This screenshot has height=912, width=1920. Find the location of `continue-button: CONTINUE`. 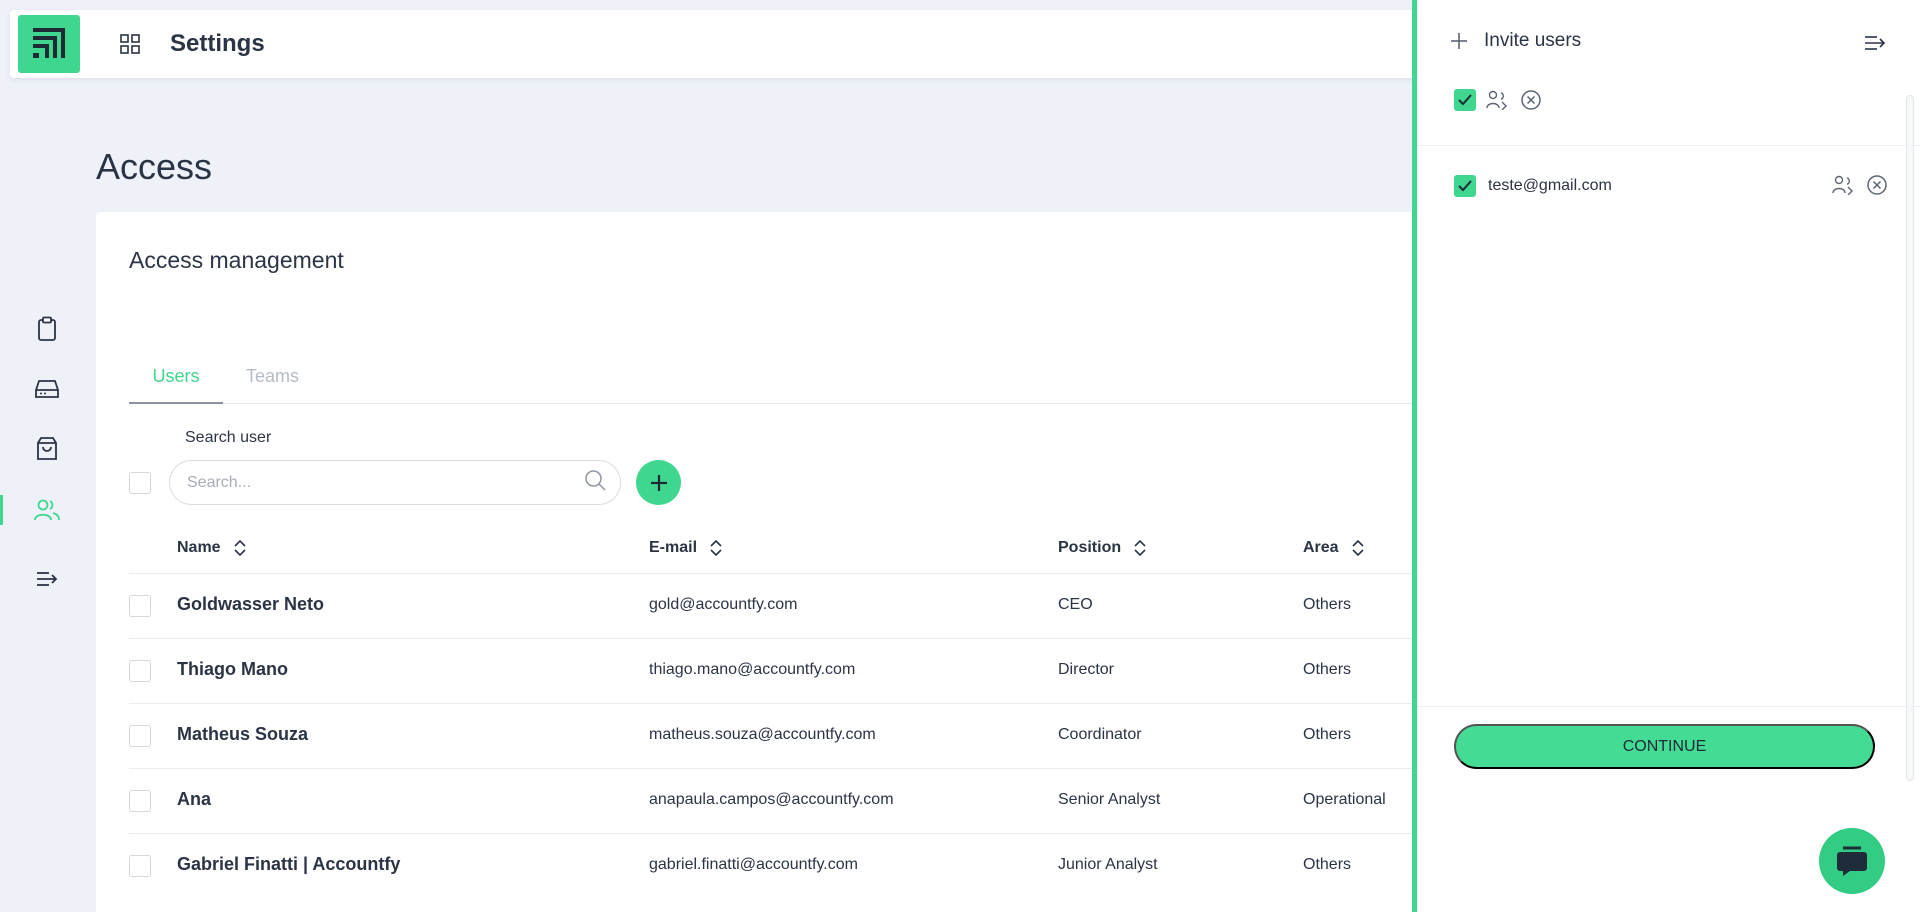

continue-button: CONTINUE is located at coordinates (1664, 746).